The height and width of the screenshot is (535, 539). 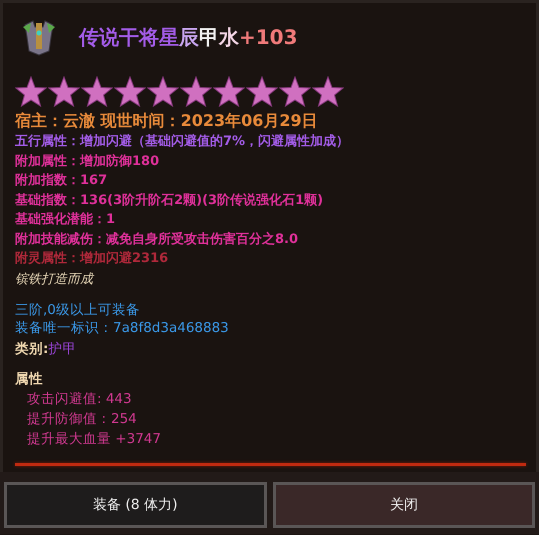 What do you see at coordinates (82, 419) in the screenshot?
I see `attribute-line: 提升防御值：254` at bounding box center [82, 419].